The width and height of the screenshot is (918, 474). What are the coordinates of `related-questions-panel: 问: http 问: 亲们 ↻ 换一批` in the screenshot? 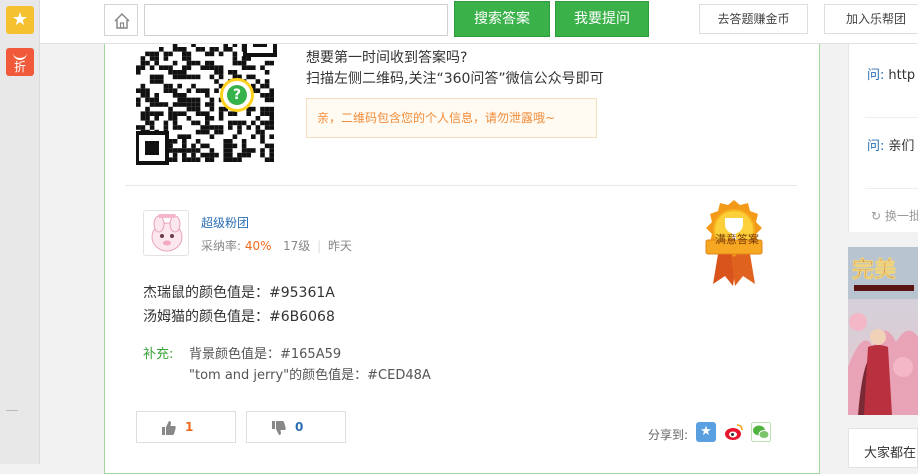 It's located at (883, 138).